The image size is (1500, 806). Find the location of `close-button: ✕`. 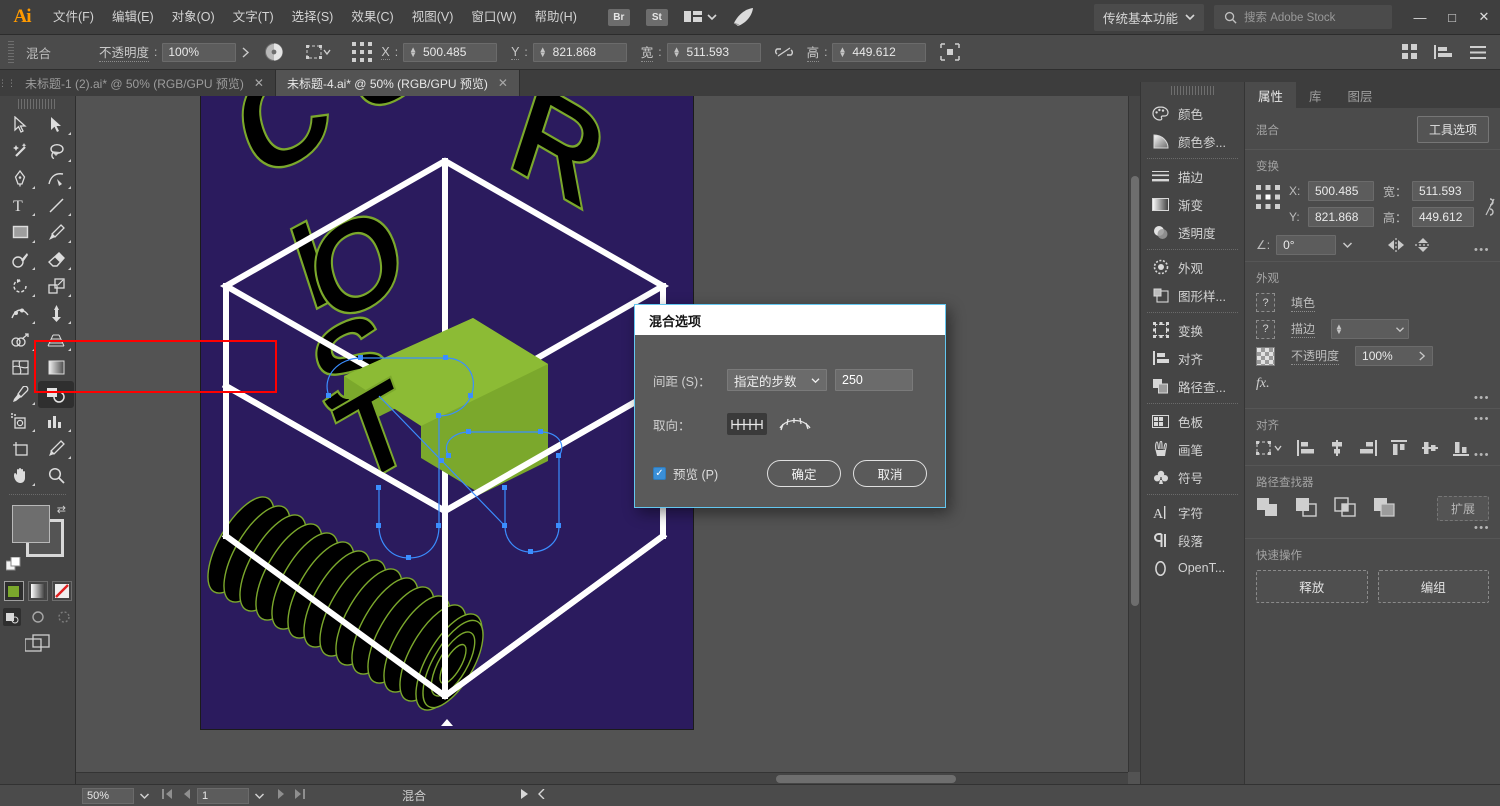

close-button: ✕ is located at coordinates (1484, 17).